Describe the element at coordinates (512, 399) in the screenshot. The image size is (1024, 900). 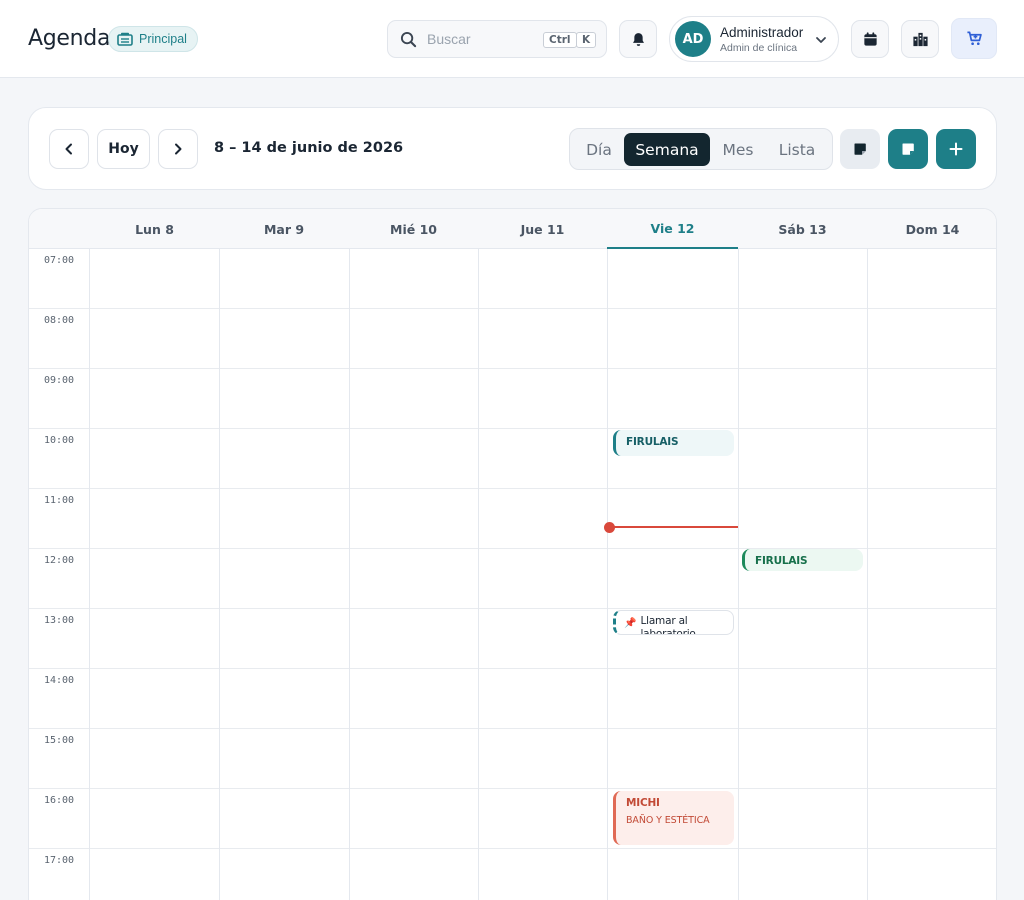
I see `hour-row: 09:00` at that location.